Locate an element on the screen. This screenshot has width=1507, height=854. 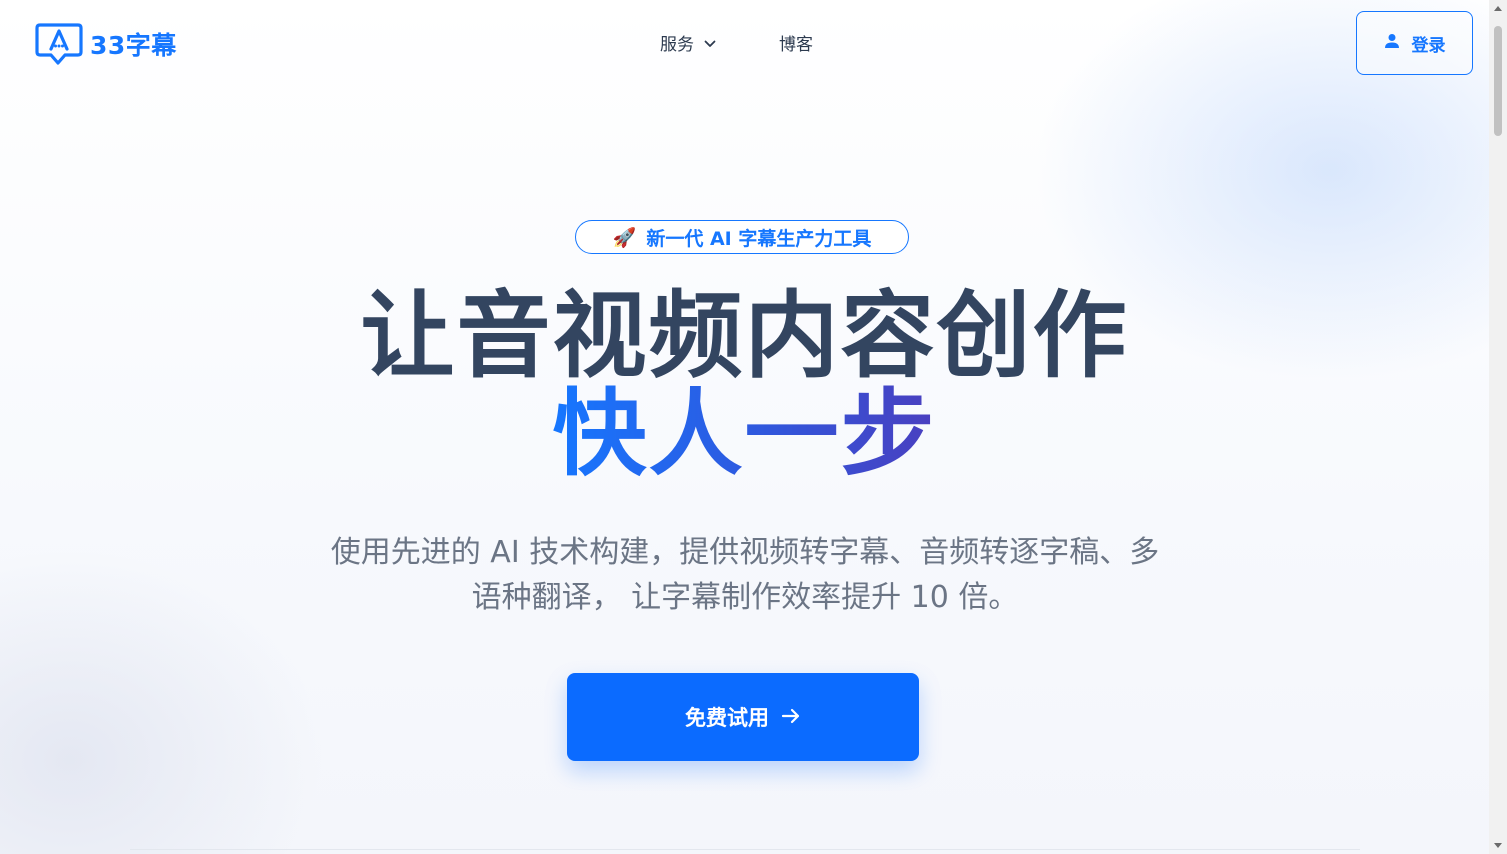
hero-headline-line1: 让音视频内容创作 is located at coordinates (744, 336).